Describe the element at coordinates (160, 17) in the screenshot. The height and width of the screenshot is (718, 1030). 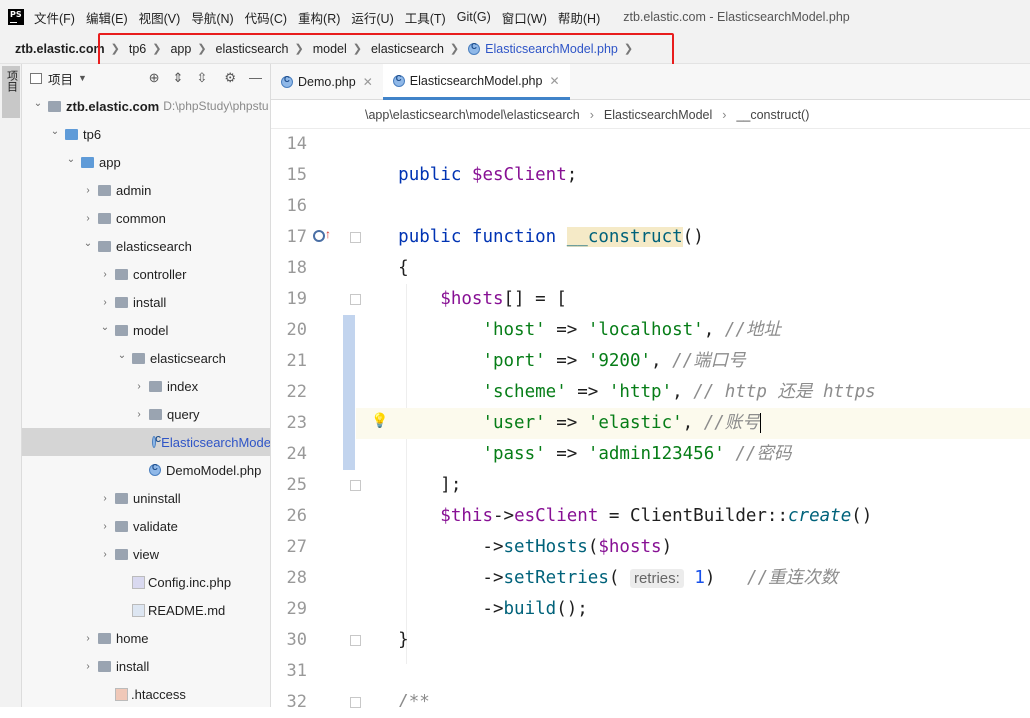
I see `menu-view: 视图(V)` at that location.